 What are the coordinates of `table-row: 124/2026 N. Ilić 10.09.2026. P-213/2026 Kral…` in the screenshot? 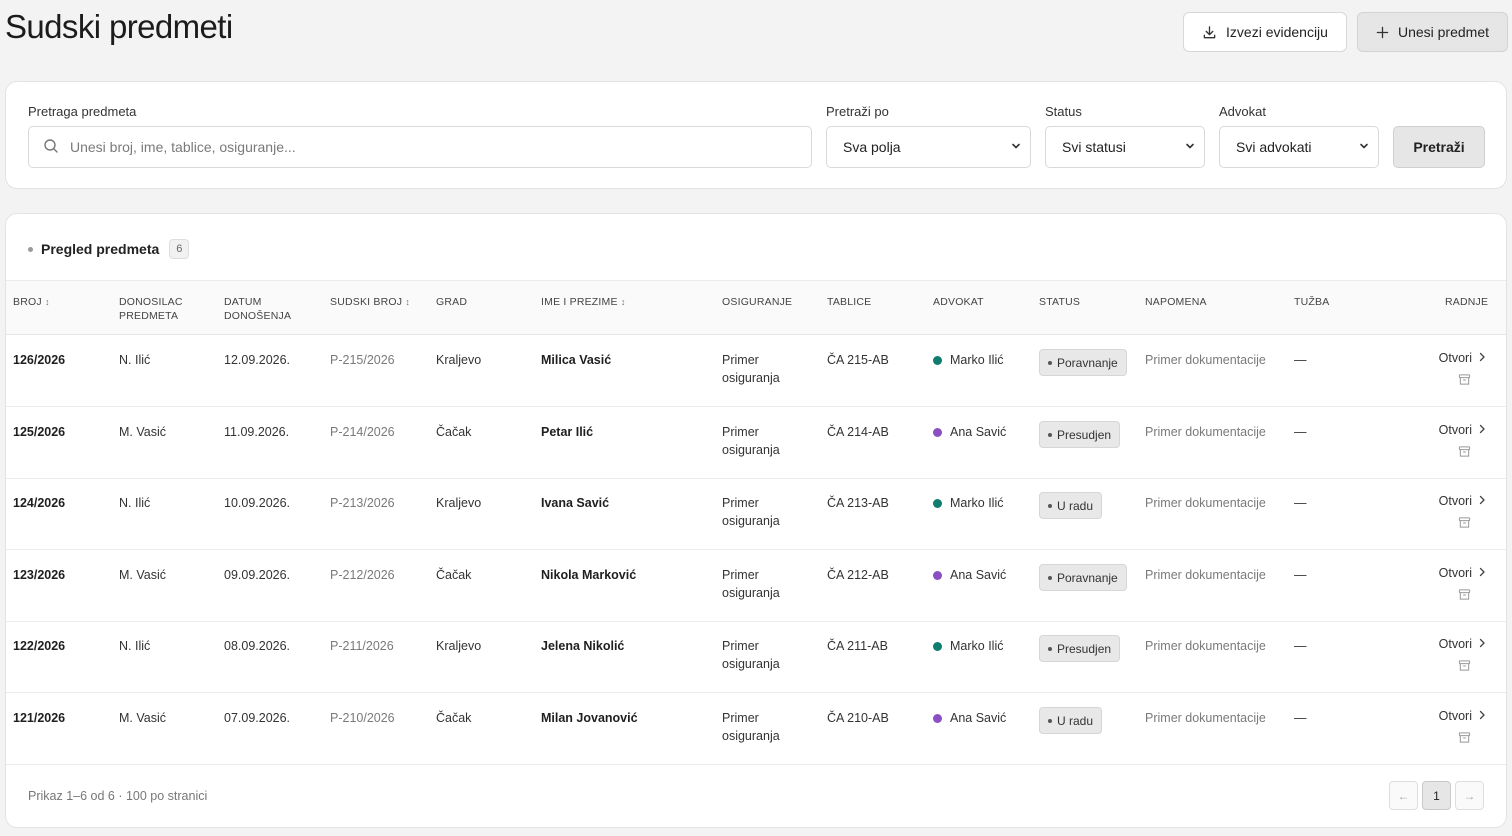 It's located at (756, 514).